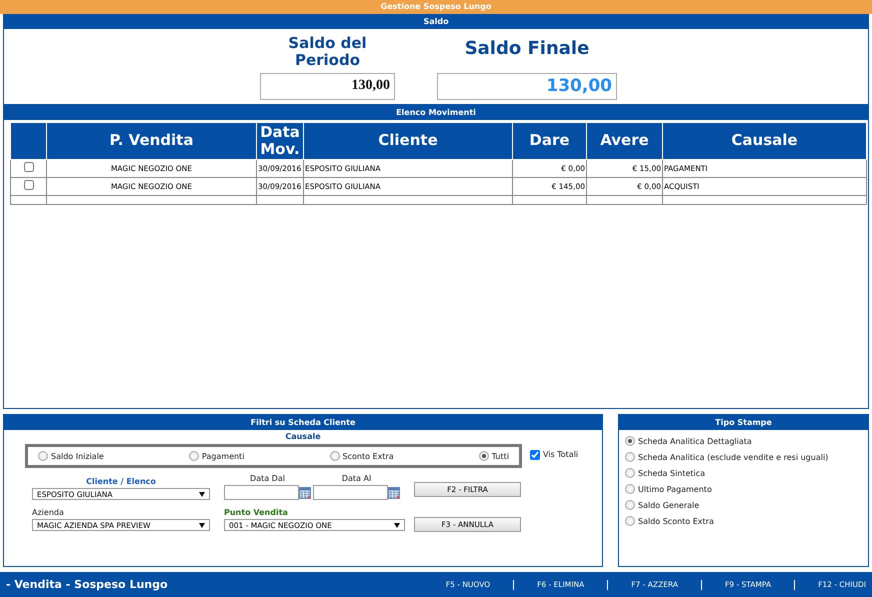 The image size is (872, 597). Describe the element at coordinates (672, 473) in the screenshot. I see `option-label: Scheda Sintetica` at that location.